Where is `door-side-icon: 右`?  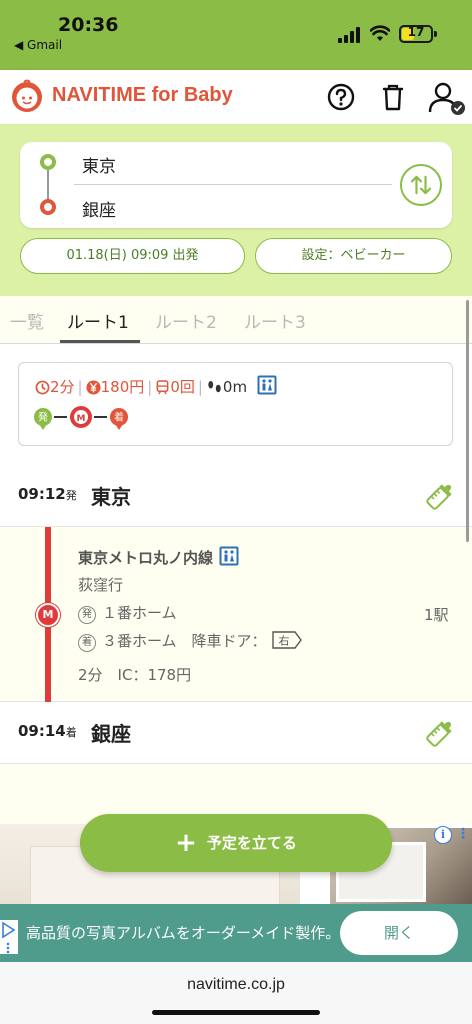 door-side-icon: 右 is located at coordinates (286, 640).